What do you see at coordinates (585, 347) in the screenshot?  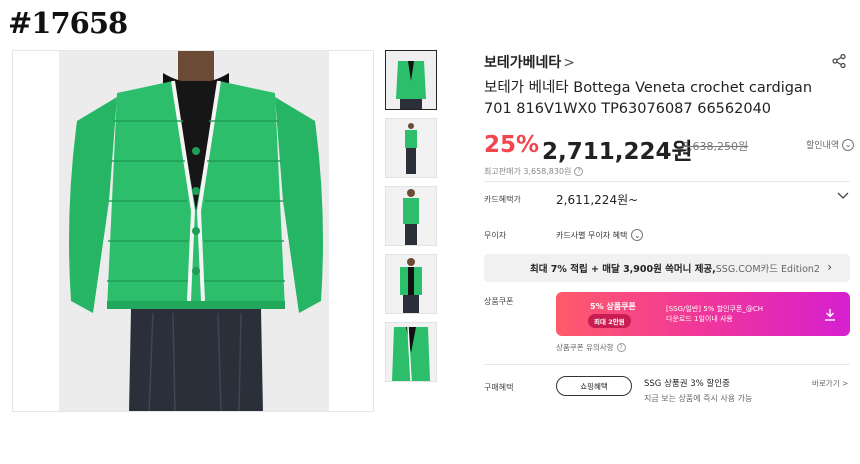 I see `coupon-notice-text: 상품쿠폰 유의사항` at bounding box center [585, 347].